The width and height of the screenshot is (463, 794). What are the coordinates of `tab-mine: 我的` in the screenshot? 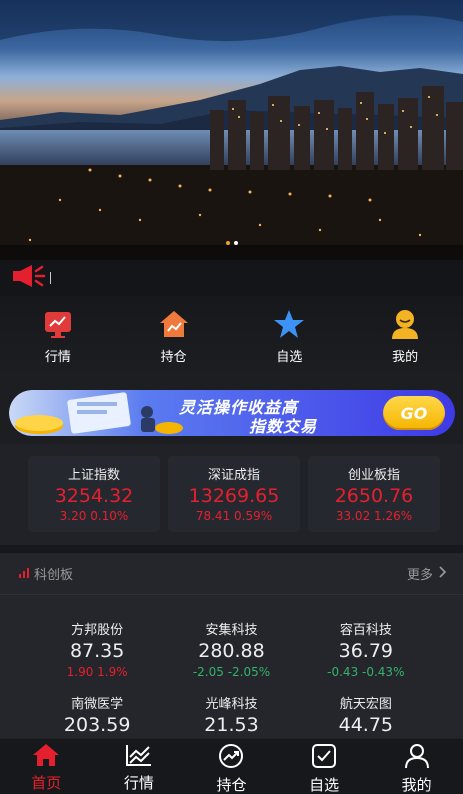 It's located at (416, 766).